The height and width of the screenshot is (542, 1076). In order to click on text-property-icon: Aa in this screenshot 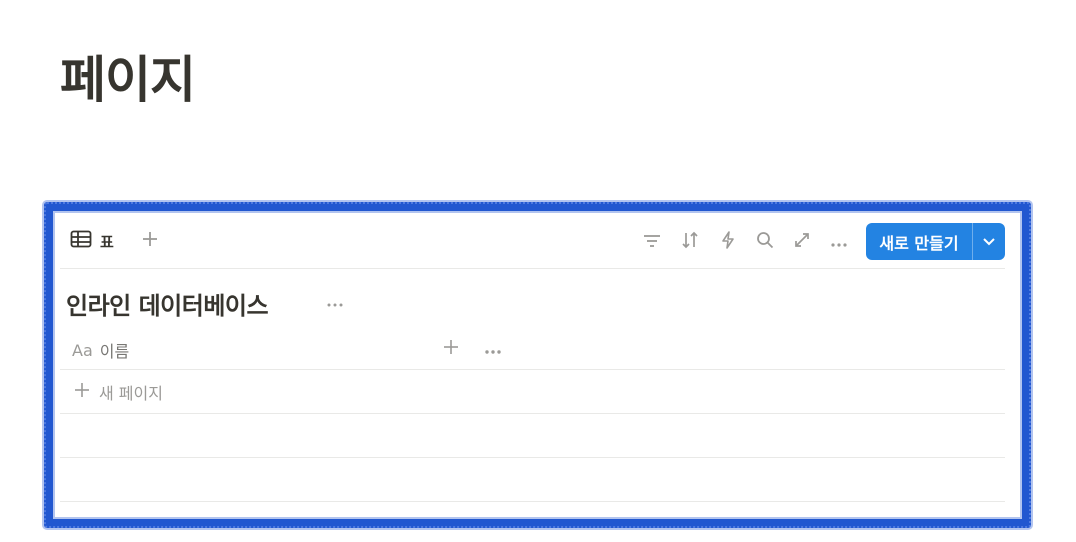, I will do `click(82, 350)`.